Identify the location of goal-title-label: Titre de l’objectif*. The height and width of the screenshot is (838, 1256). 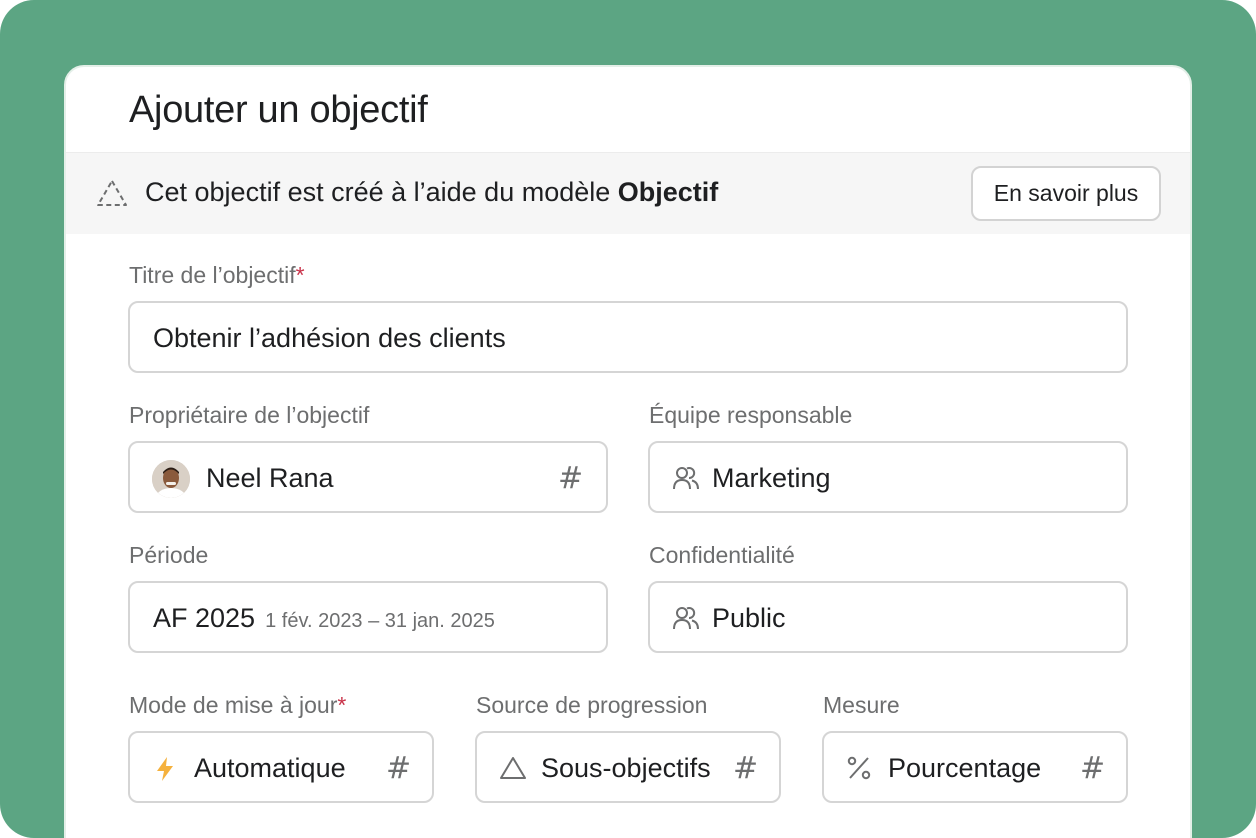
(217, 275).